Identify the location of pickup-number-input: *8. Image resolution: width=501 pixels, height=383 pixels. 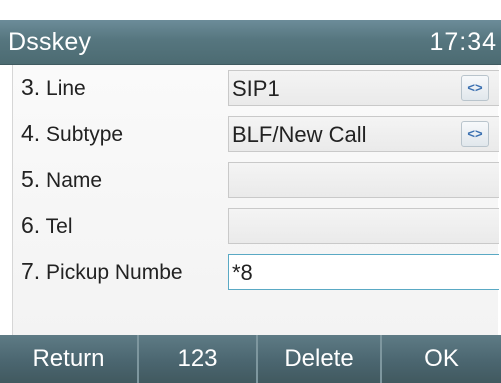
(363, 272).